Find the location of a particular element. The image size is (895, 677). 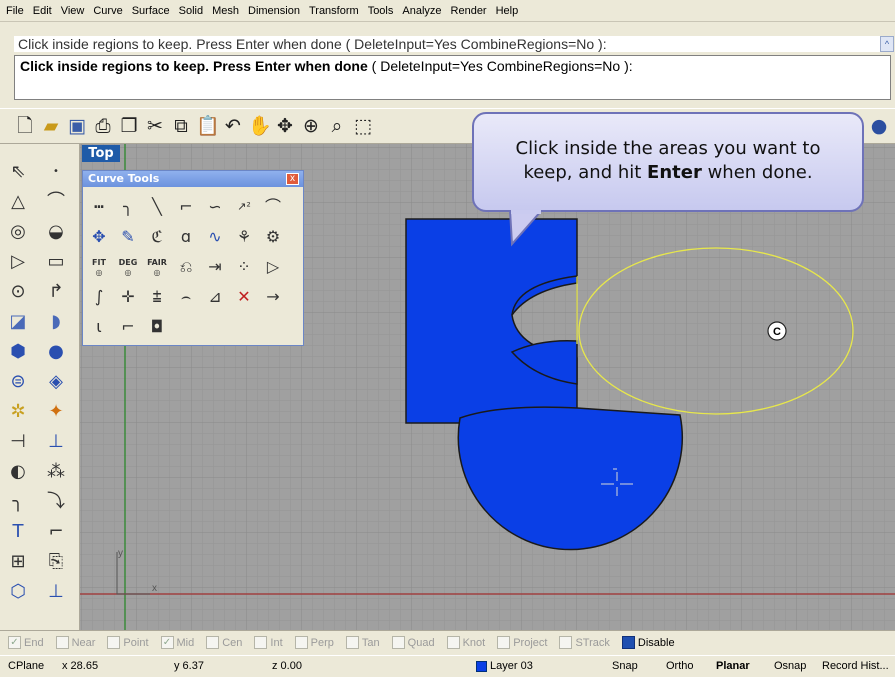

split-icon: ⊣ is located at coordinates (18, 442).